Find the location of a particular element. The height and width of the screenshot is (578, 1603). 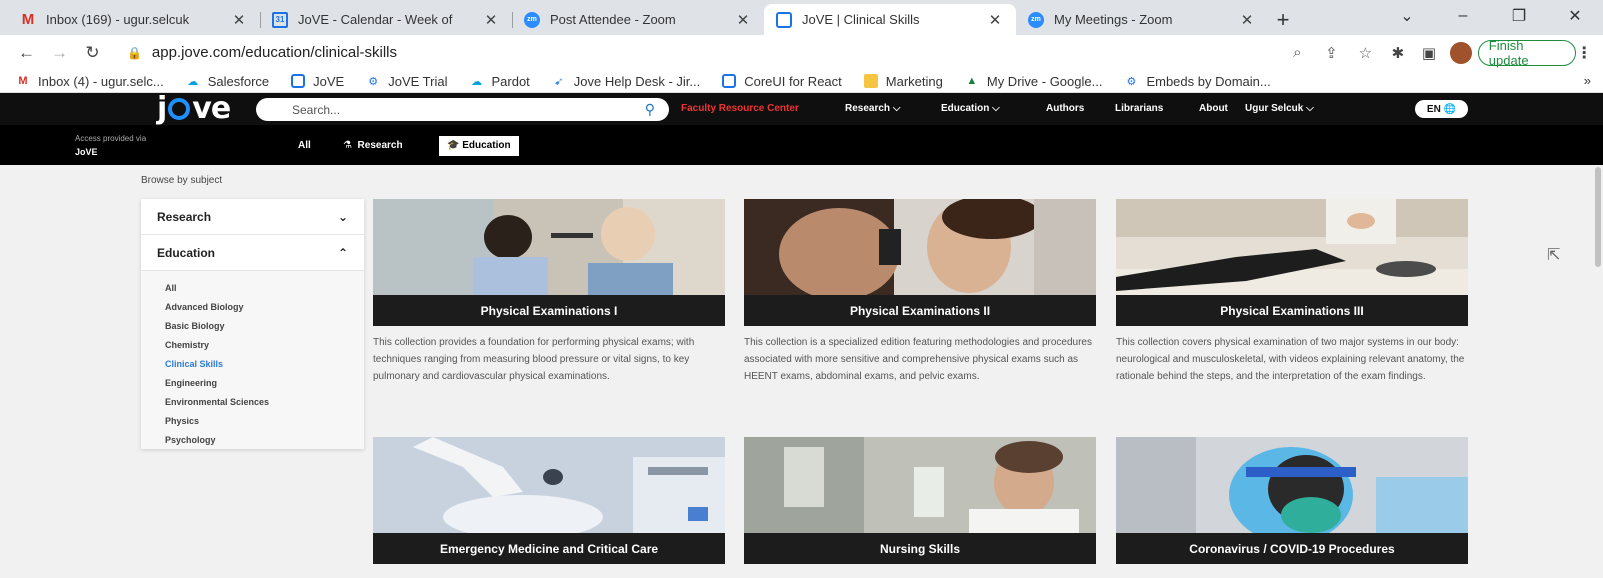

jove-icon is located at coordinates (298, 81).